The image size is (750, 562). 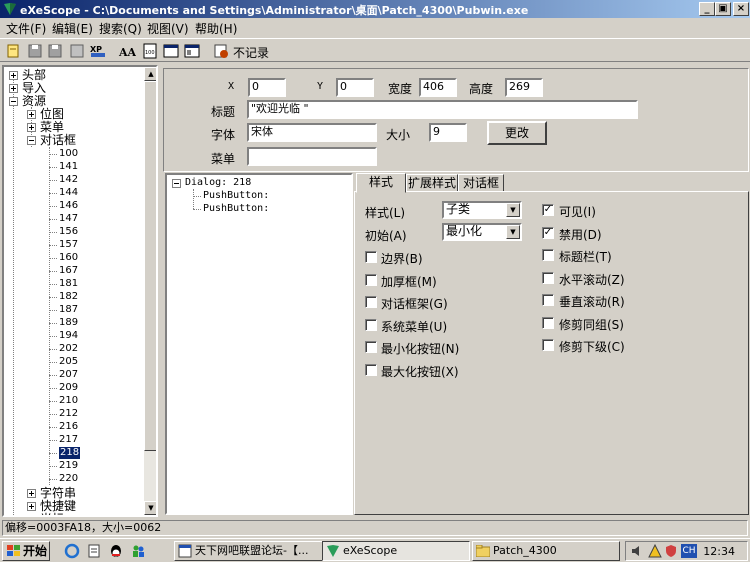 I want to click on height-input: 269, so click(x=524, y=87).